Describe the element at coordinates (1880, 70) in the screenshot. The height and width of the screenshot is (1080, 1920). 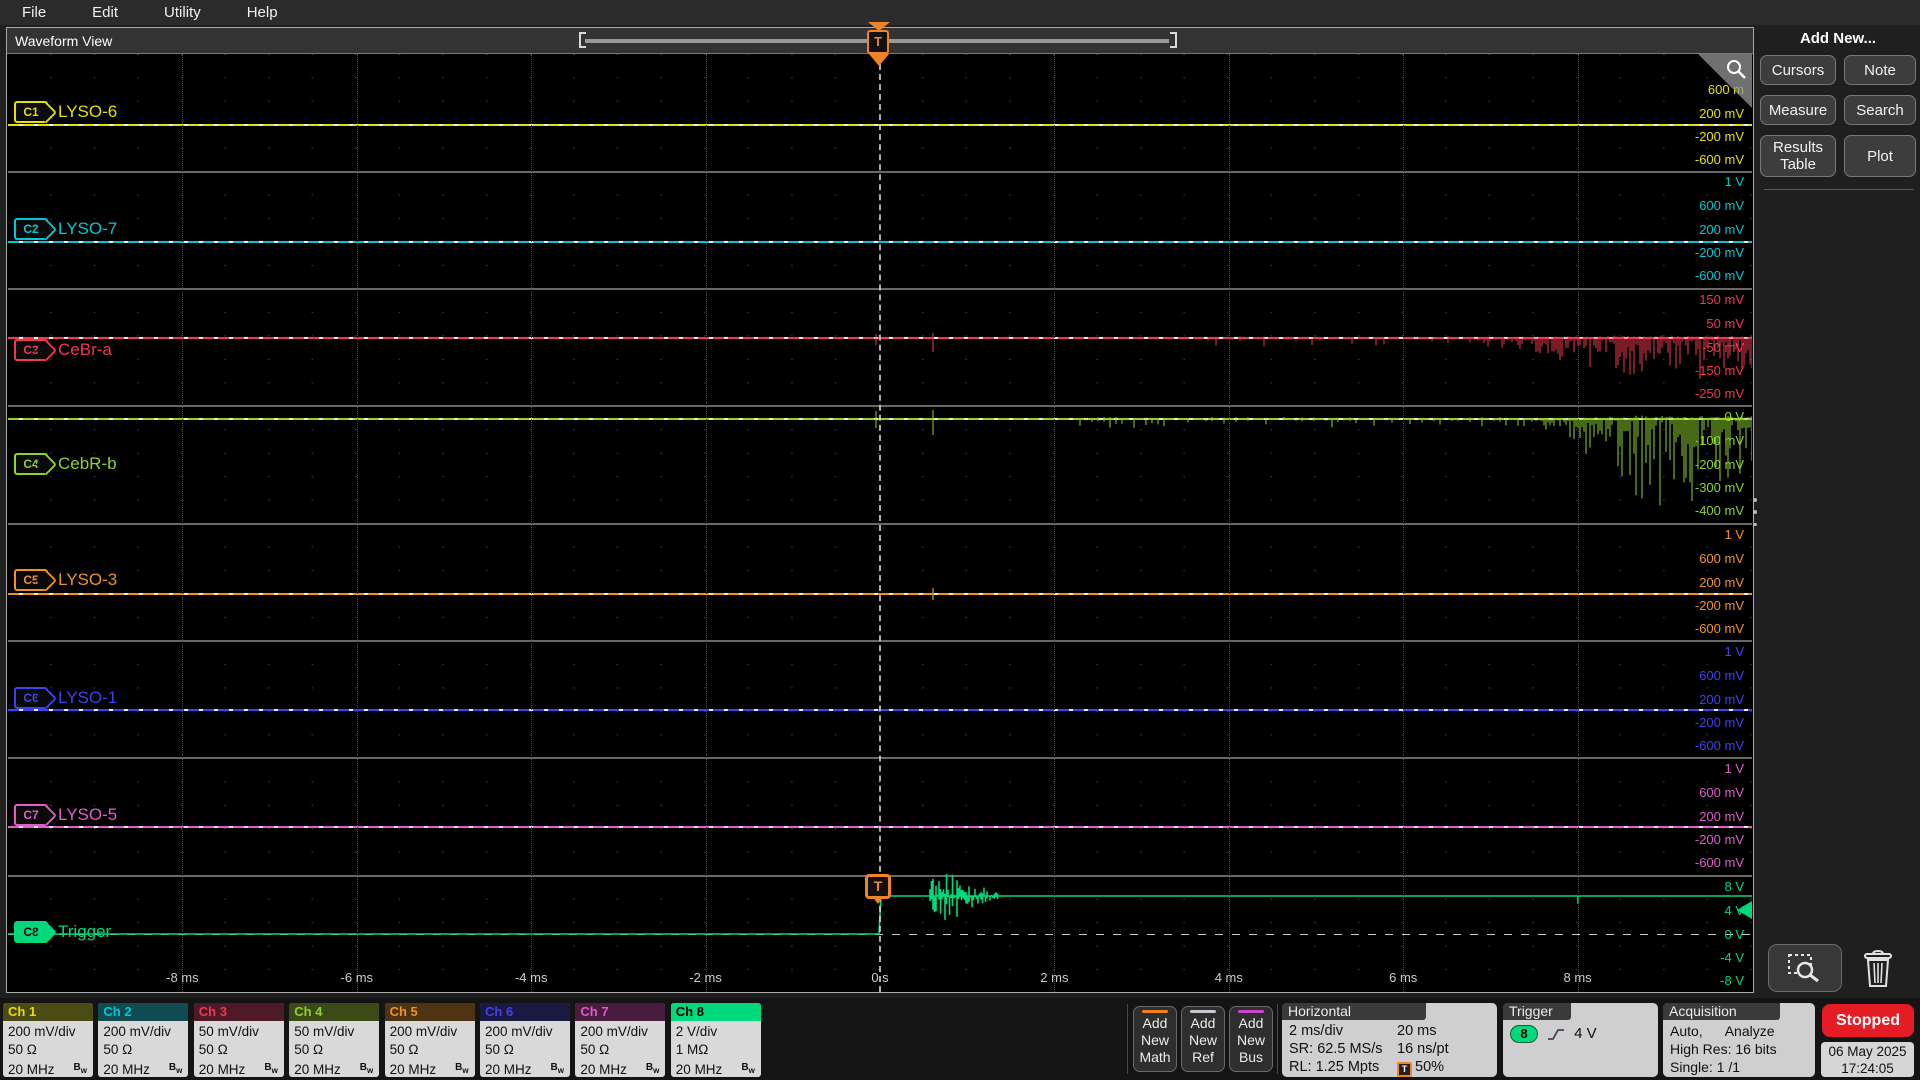
I see `note-button: Note` at that location.